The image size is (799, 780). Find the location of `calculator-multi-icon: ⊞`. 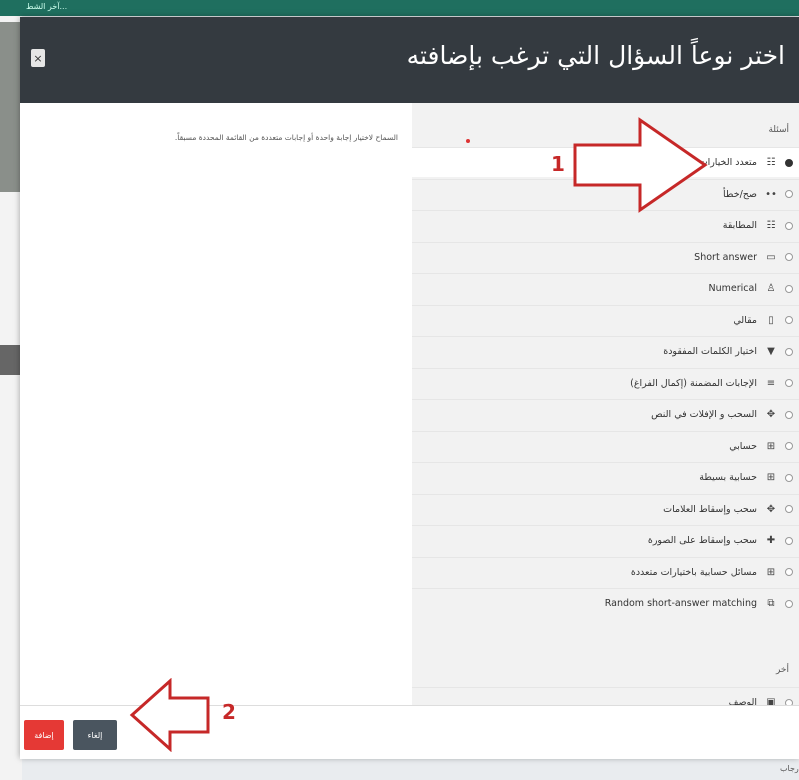

calculator-multi-icon: ⊞ is located at coordinates (771, 572).